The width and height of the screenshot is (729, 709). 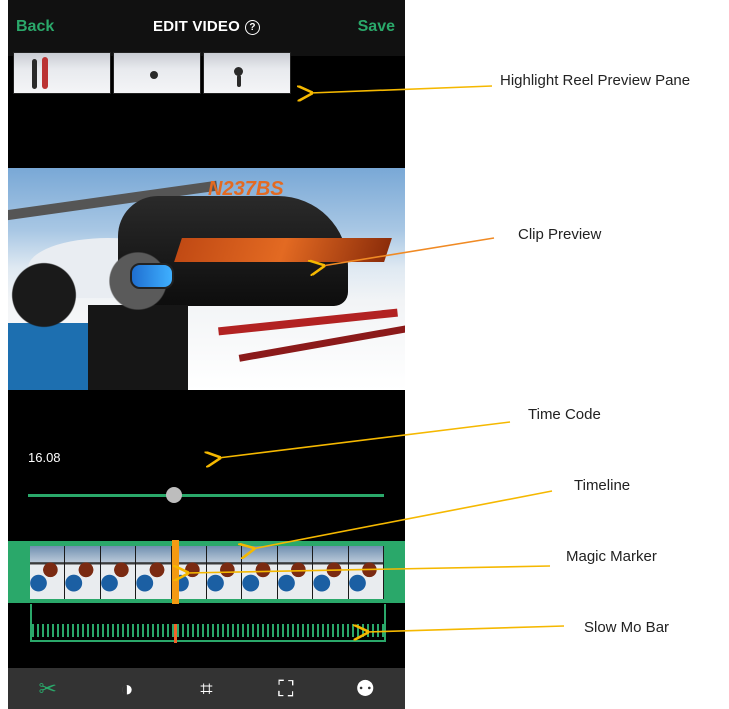 What do you see at coordinates (48, 689) in the screenshot?
I see `scissors-icon: ✂` at bounding box center [48, 689].